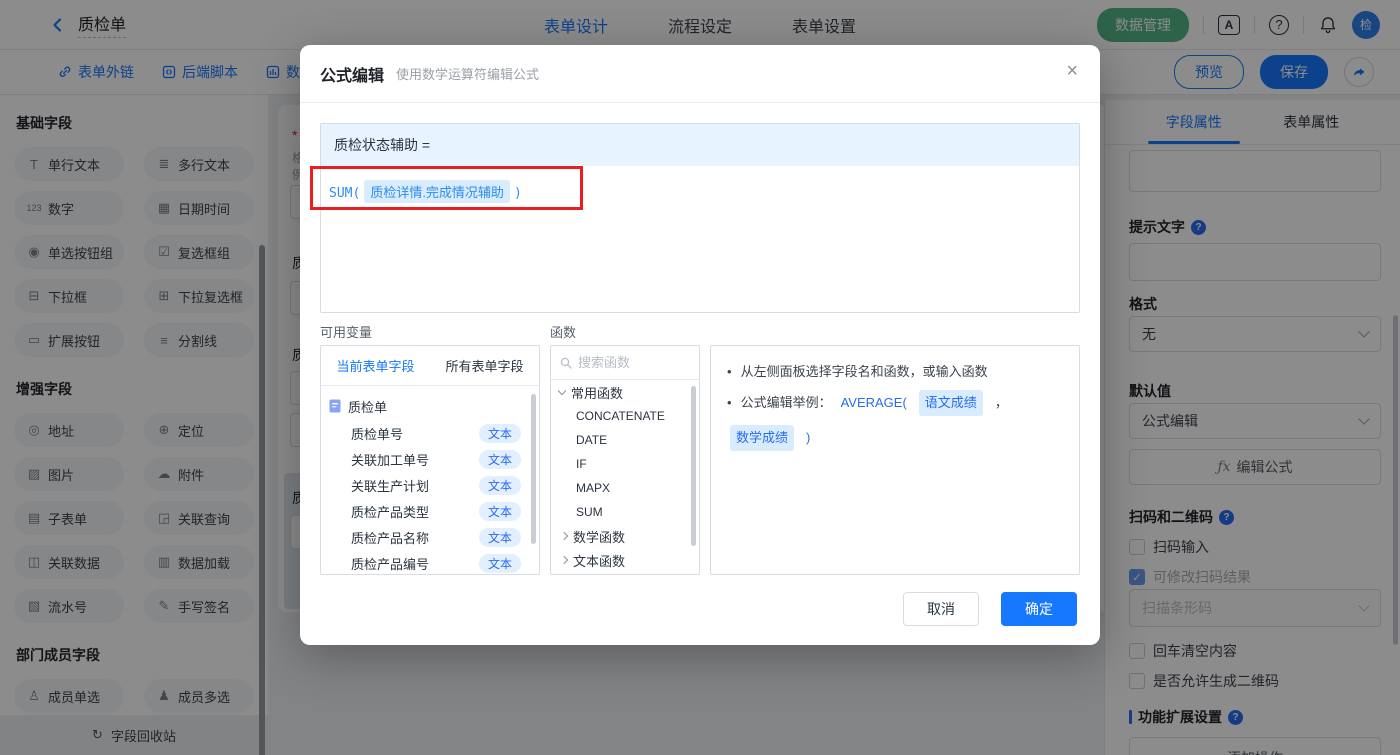  What do you see at coordinates (468, 74) in the screenshot?
I see `modal-subtitle: 使用数学运算符编辑公式` at bounding box center [468, 74].